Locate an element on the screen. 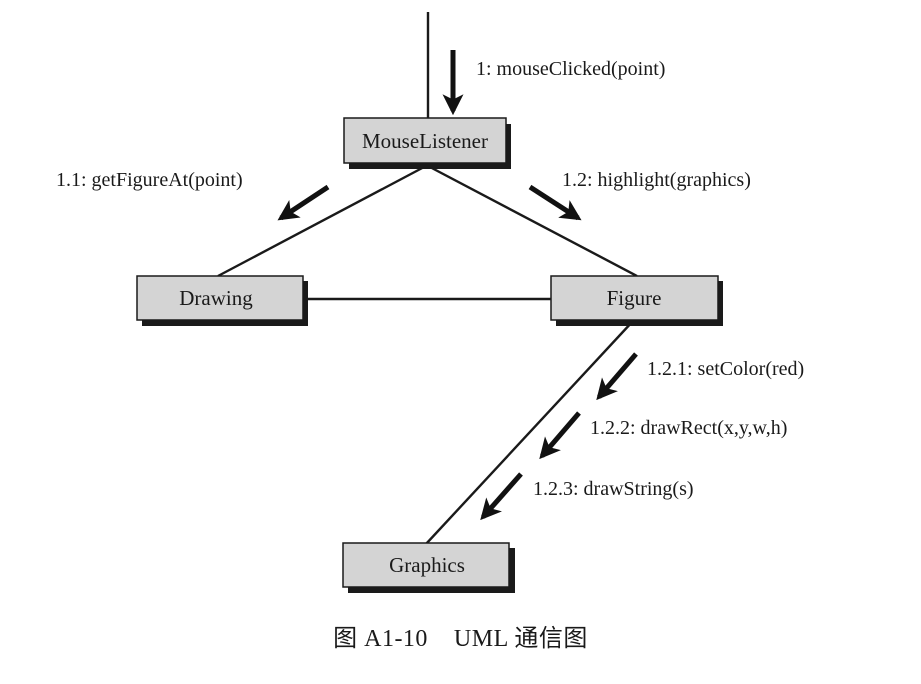 This screenshot has width=921, height=684. message-label-1: 1: mouseClicked(point) is located at coordinates (570, 69).